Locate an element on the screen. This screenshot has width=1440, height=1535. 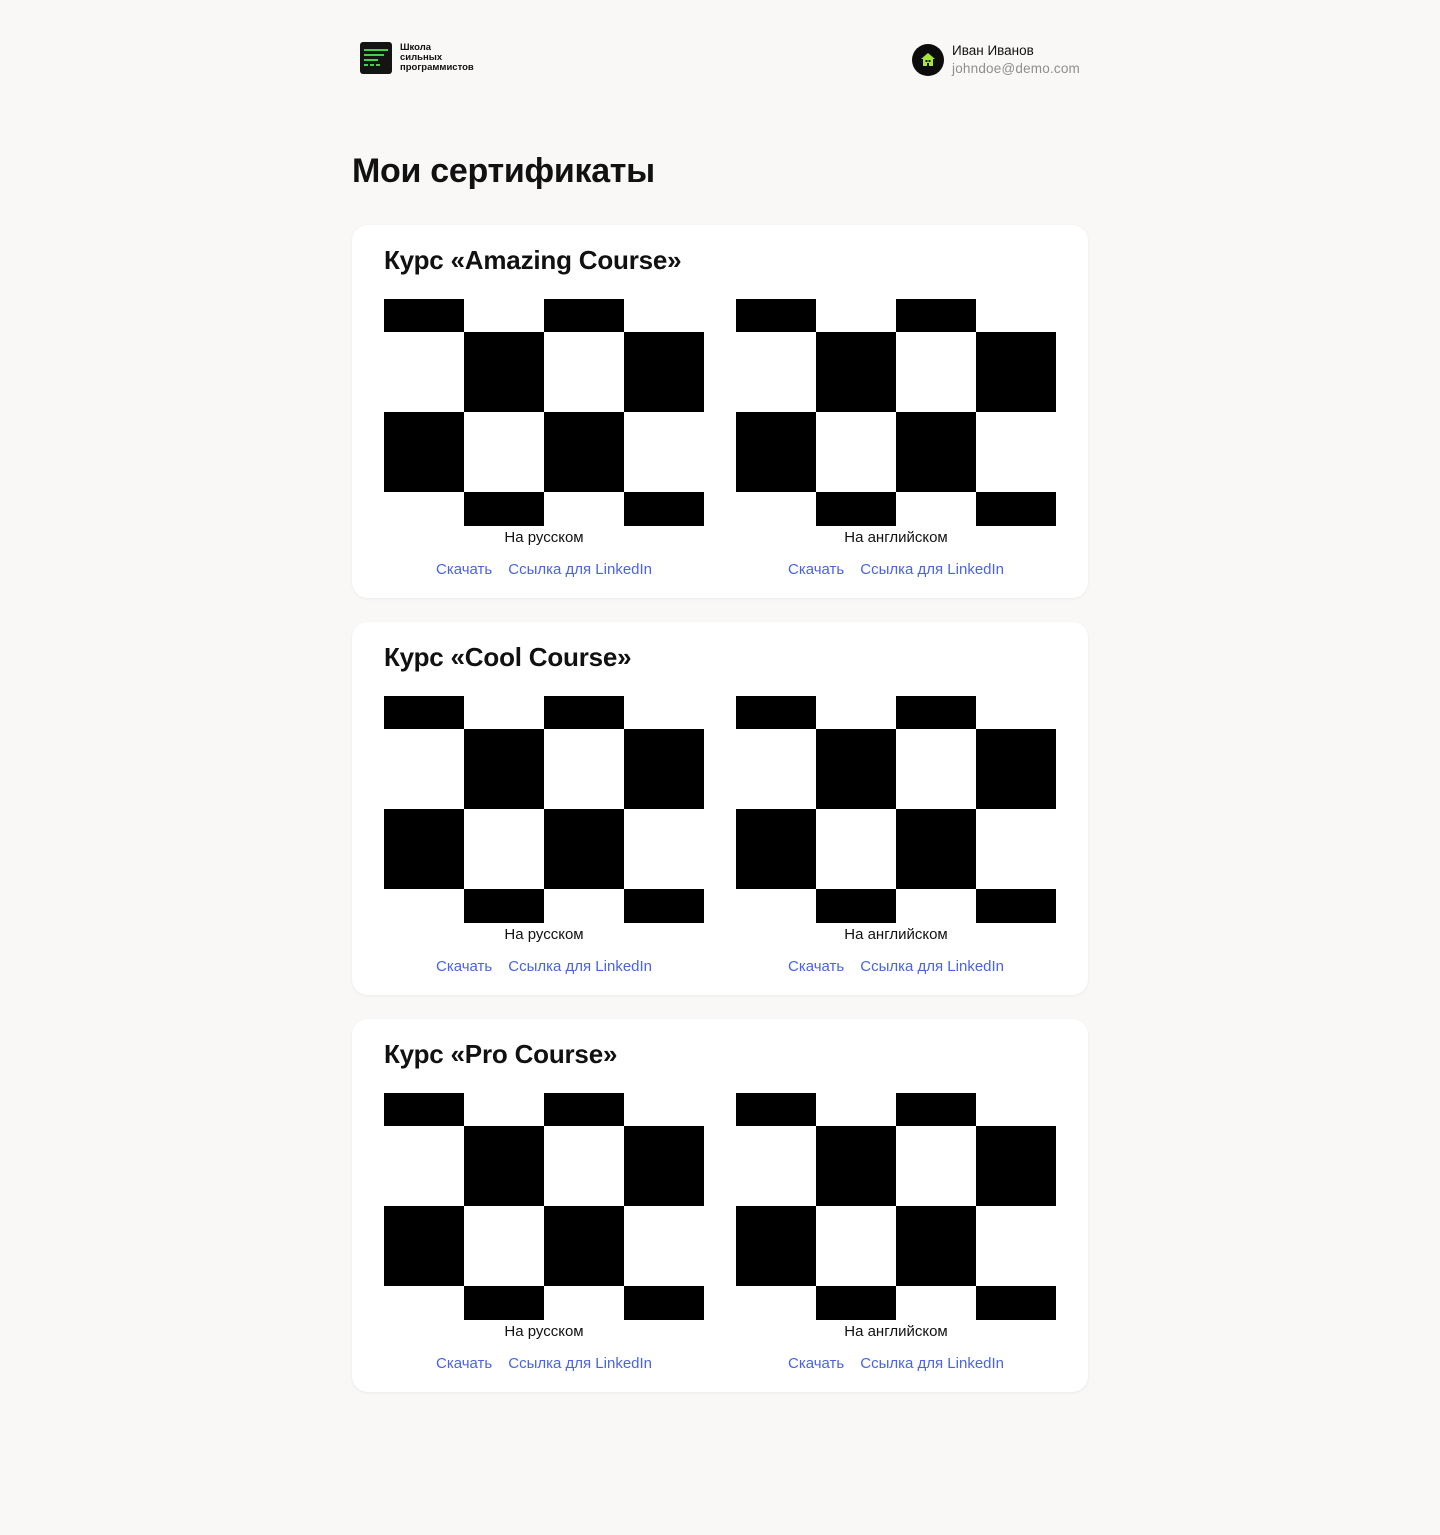
user-menu: Иван Иванов johndoe@demo.com is located at coordinates (996, 60).